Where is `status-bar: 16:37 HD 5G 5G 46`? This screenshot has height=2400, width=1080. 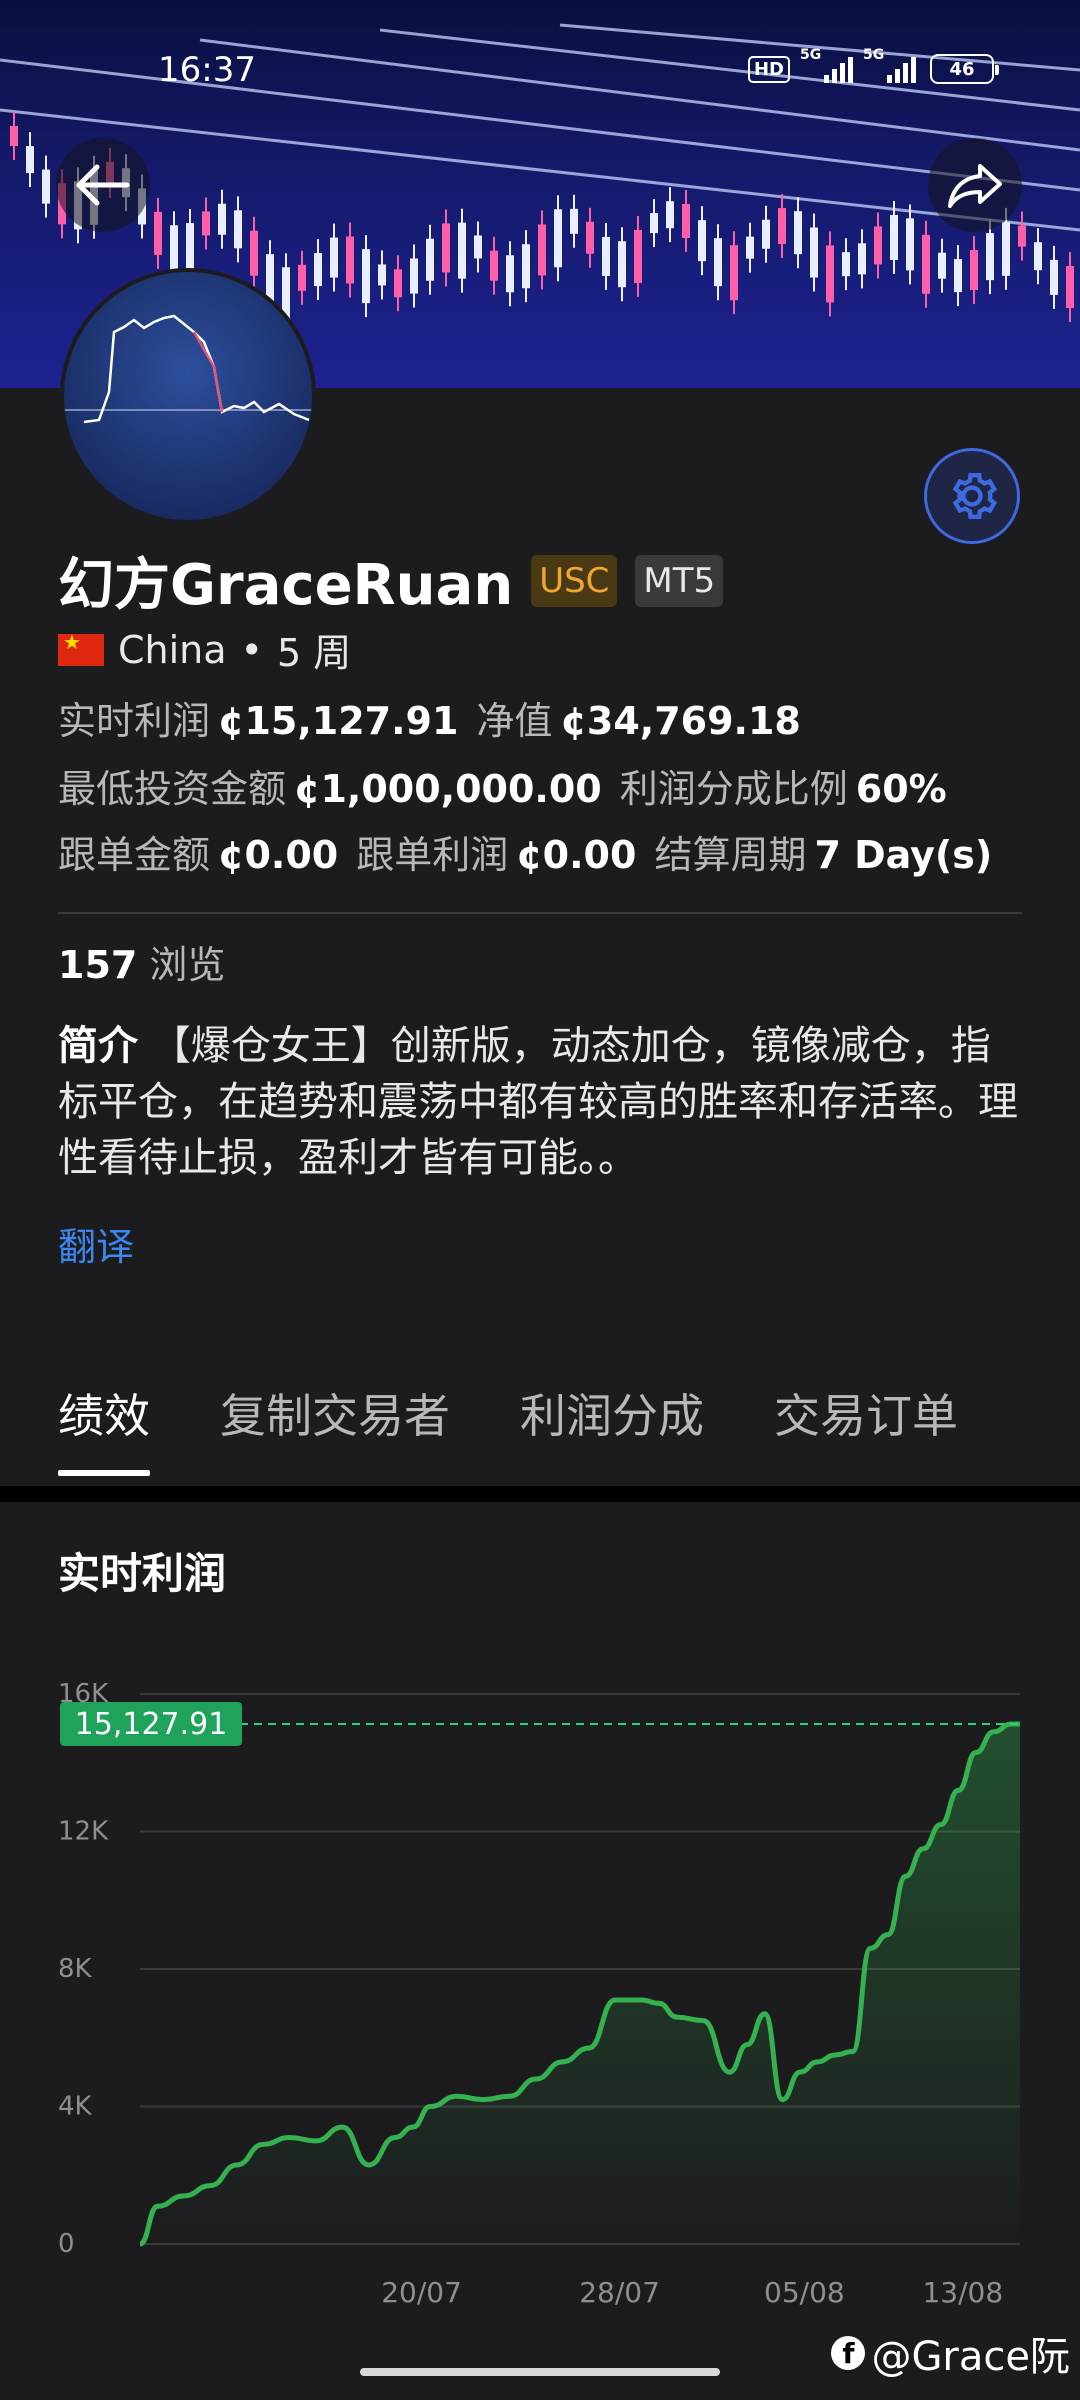 status-bar: 16:37 HD 5G 5G 46 is located at coordinates (540, 70).